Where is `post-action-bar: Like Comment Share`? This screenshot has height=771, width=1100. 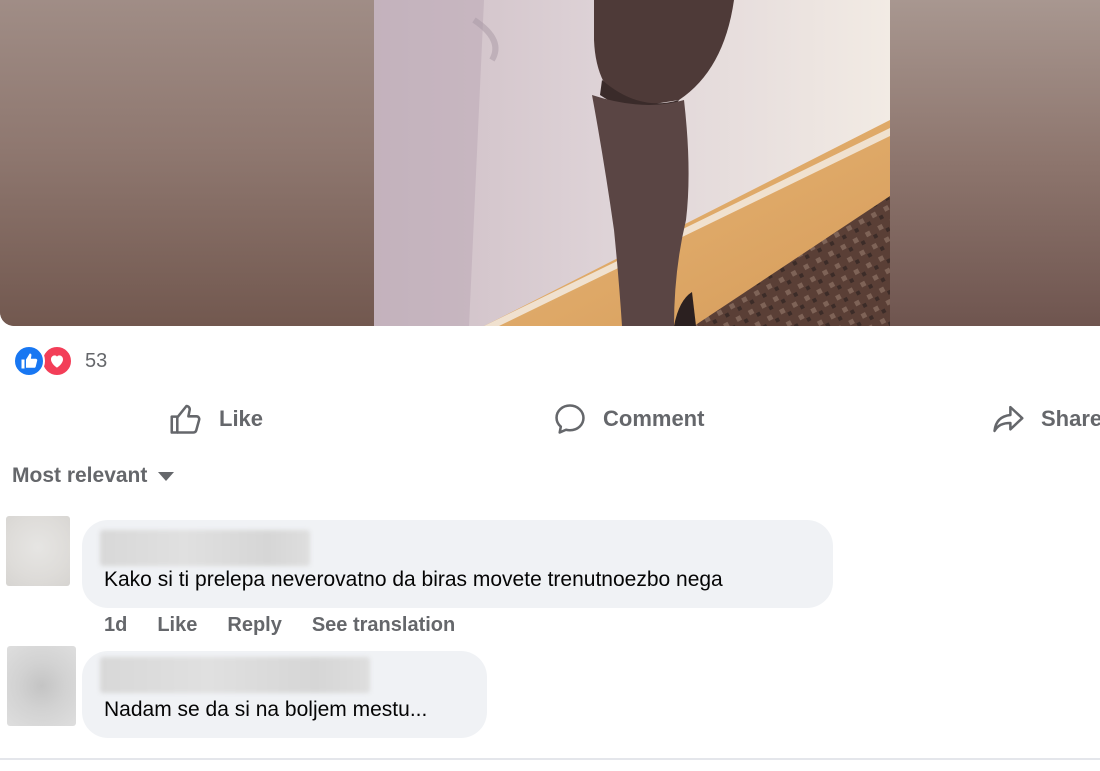 post-action-bar: Like Comment Share is located at coordinates (550, 419).